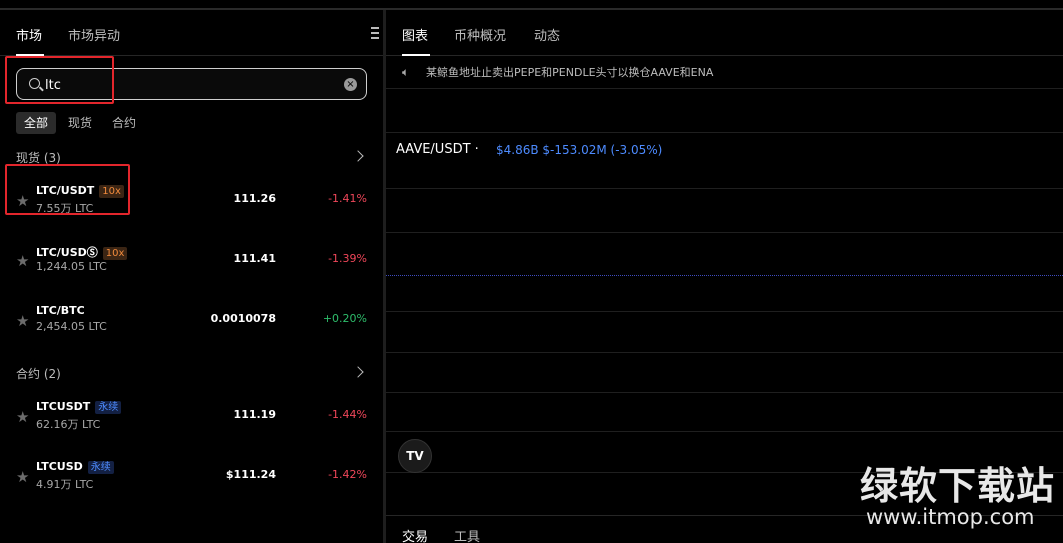  Describe the element at coordinates (191, 260) in the screenshot. I see `market-row: ★ LTC/USDⓈ 10x 1,244.05 LTC 111.41 -1.39%` at that location.